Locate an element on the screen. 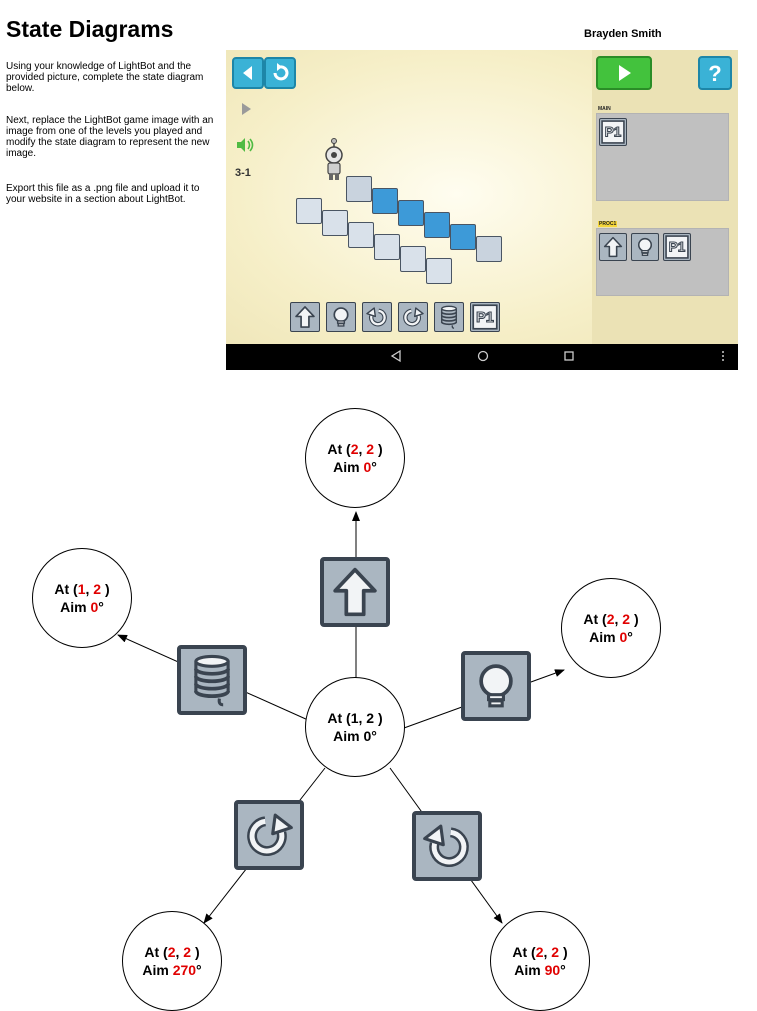  turn-left-button is located at coordinates (377, 317).